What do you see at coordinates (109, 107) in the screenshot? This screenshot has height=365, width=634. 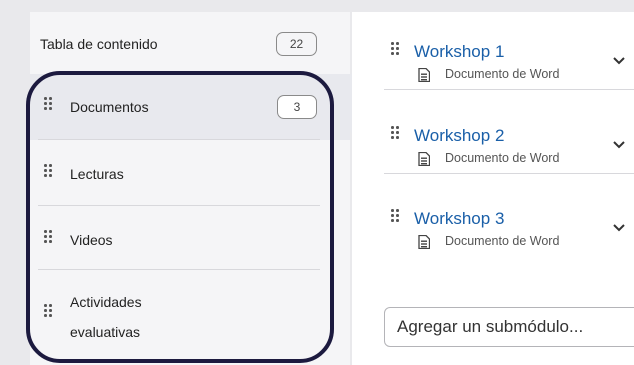 I see `sidebar-item-label: Documentos` at bounding box center [109, 107].